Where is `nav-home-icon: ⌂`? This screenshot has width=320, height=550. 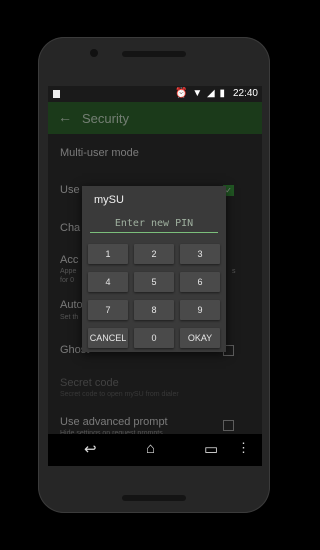
nav-home-icon: ⌂ is located at coordinates (150, 448).